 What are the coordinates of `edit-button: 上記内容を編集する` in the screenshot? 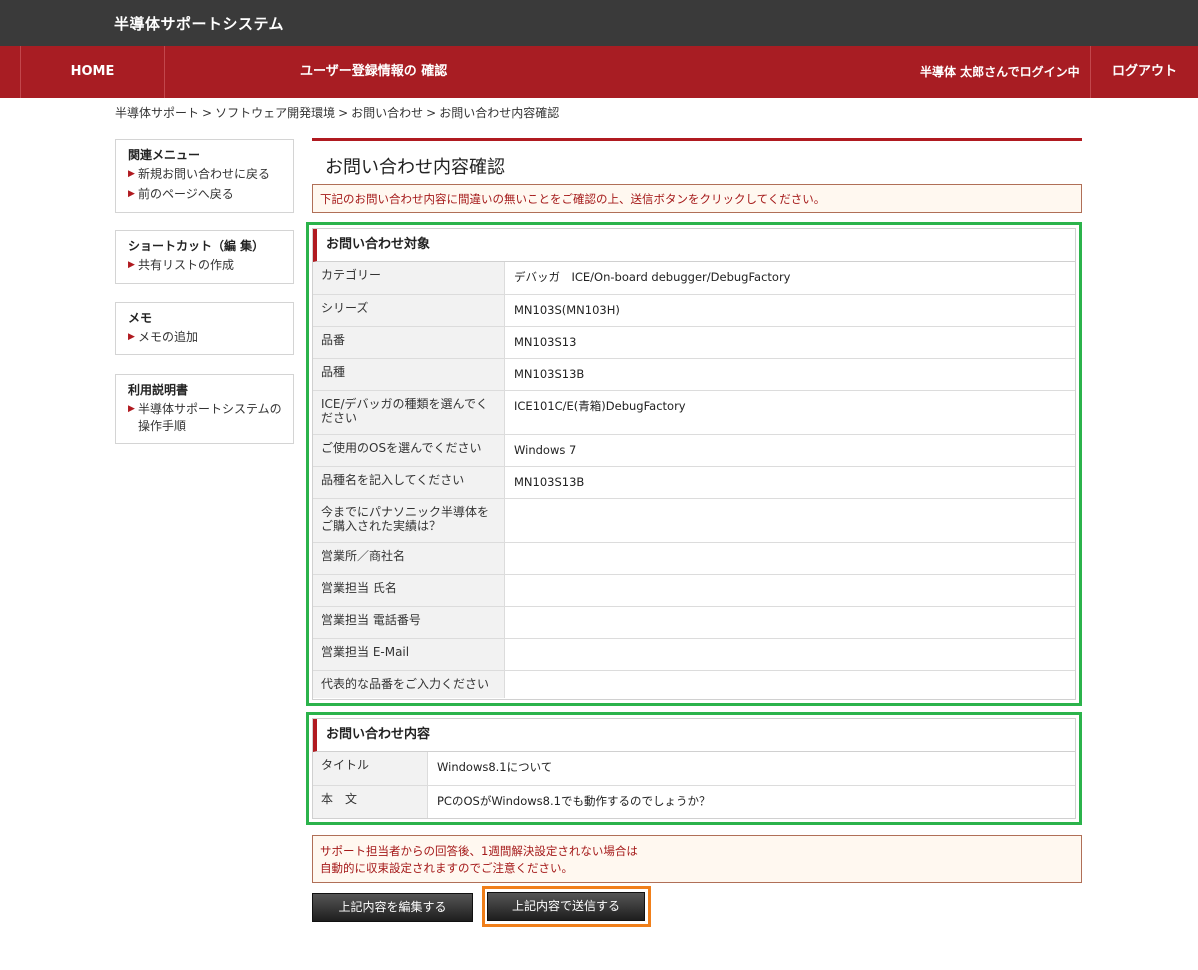 It's located at (392, 907).